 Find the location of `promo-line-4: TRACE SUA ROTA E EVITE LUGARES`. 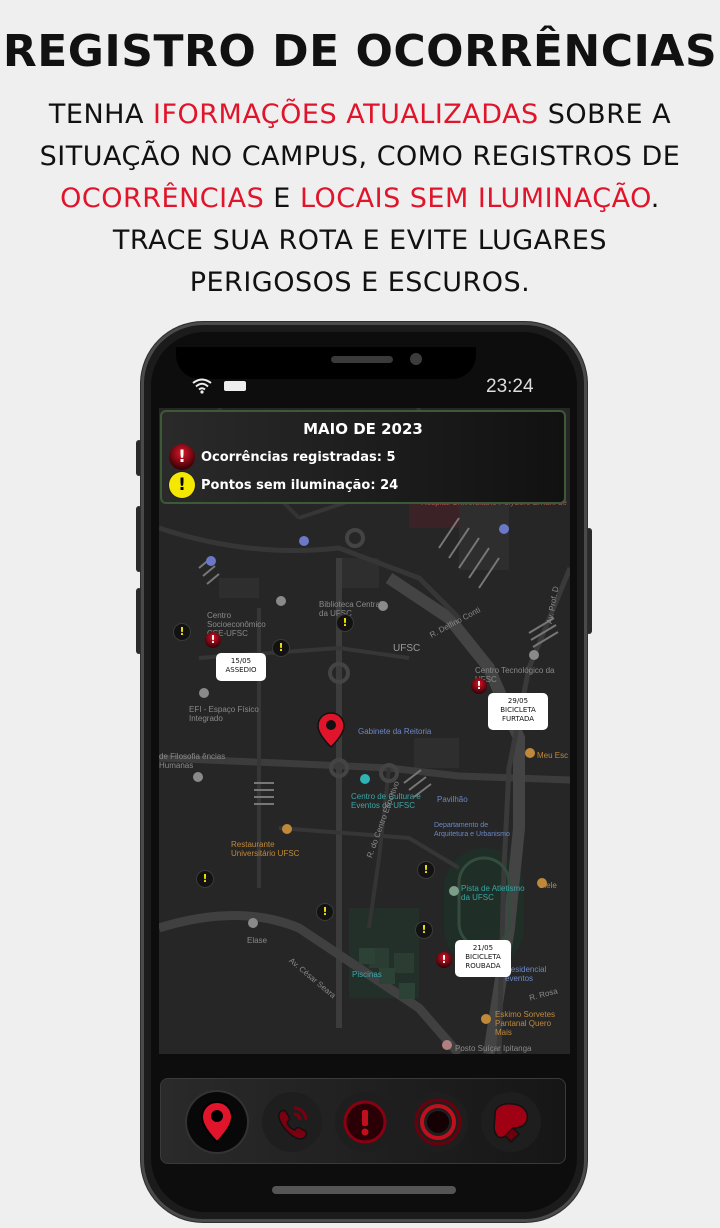

promo-line-4: TRACE SUA ROTA E EVITE LUGARES is located at coordinates (360, 240).